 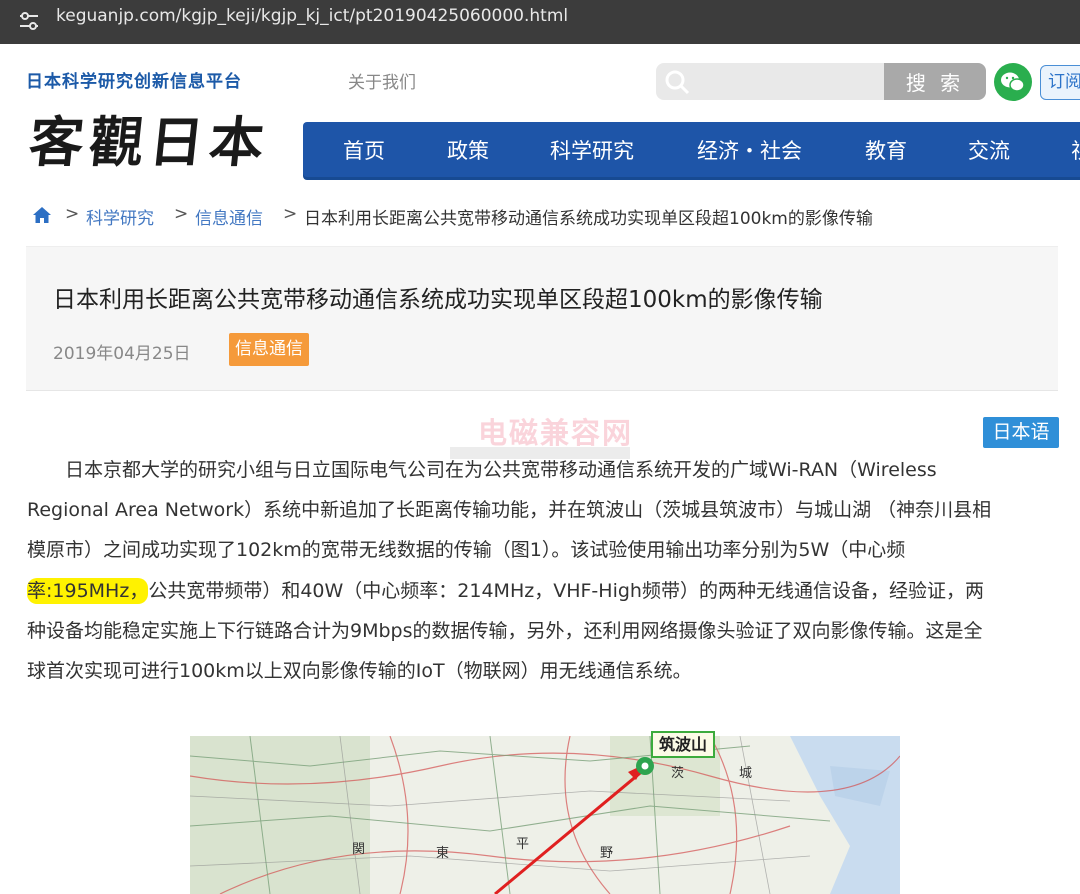 What do you see at coordinates (29, 21) in the screenshot?
I see `tune-icon` at bounding box center [29, 21].